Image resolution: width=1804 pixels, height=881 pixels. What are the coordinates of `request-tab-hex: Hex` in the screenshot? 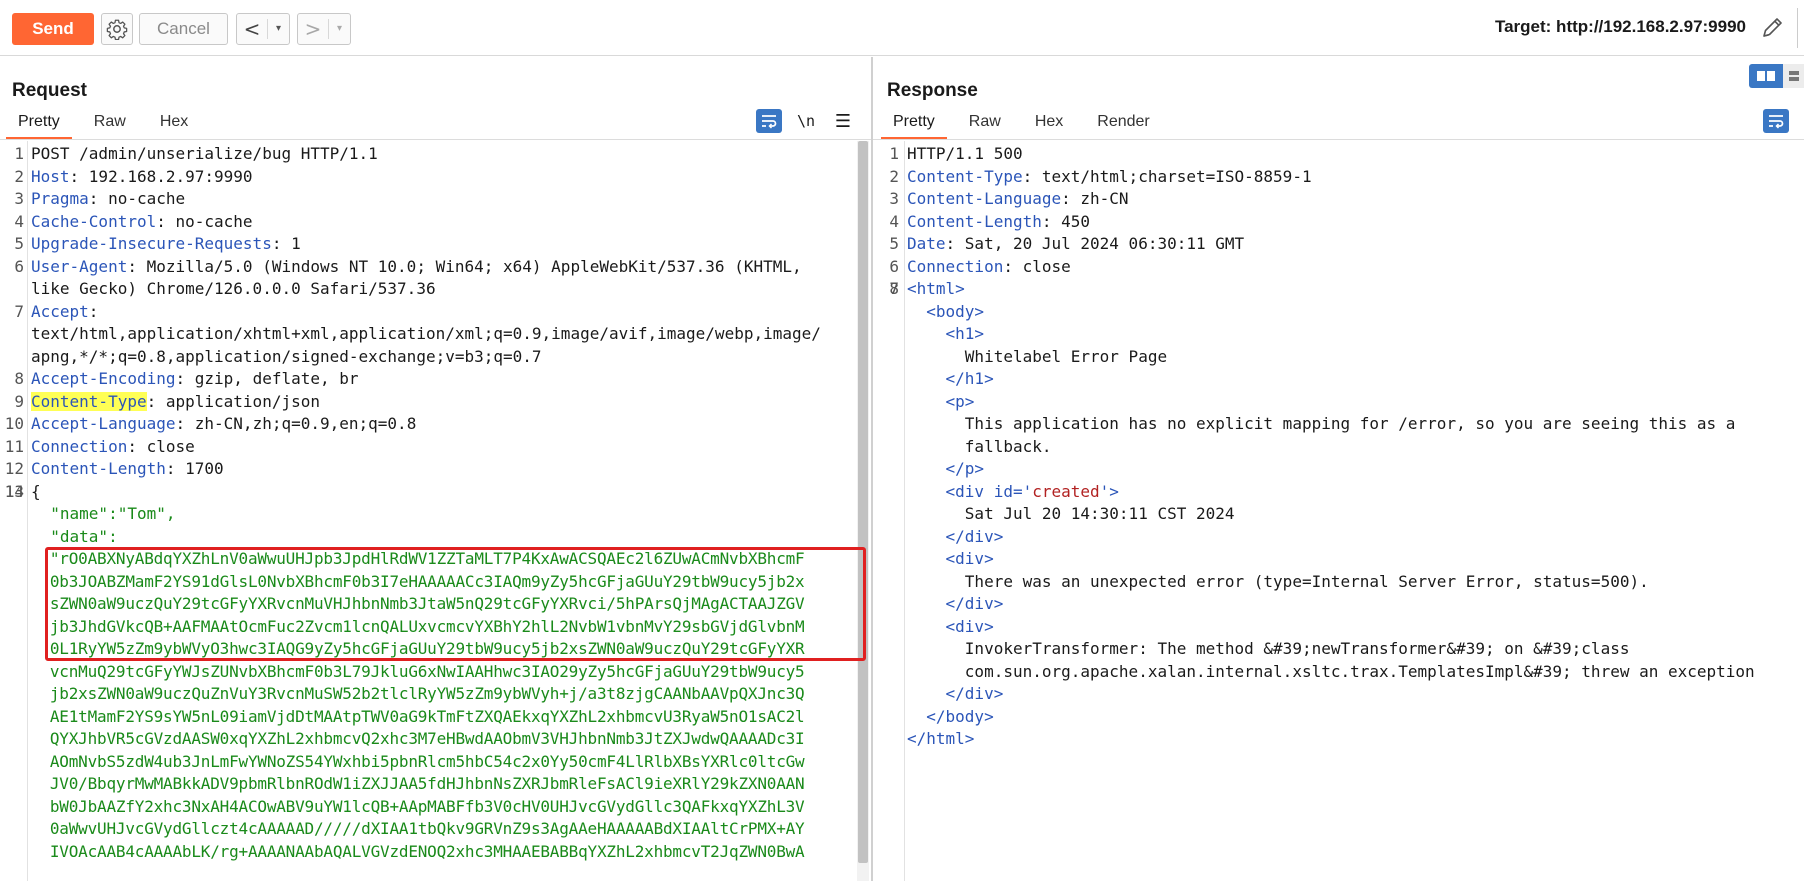 It's located at (174, 124).